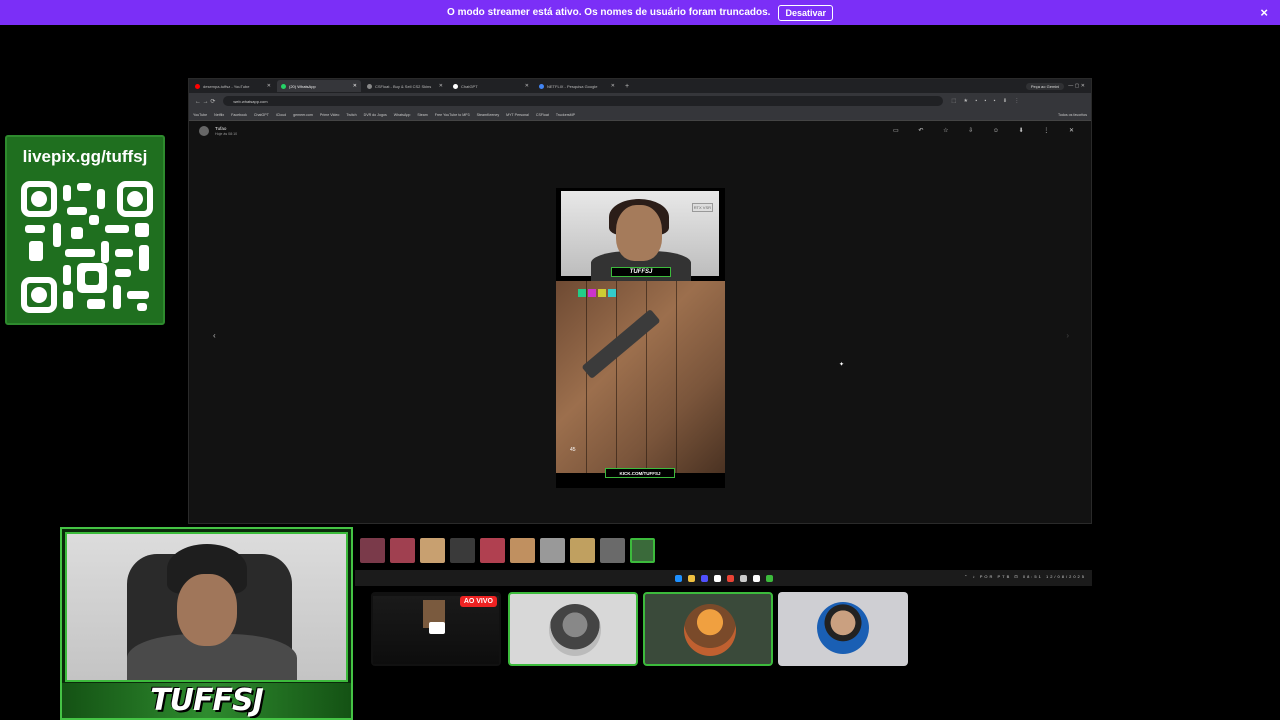 The height and width of the screenshot is (720, 1280). What do you see at coordinates (704, 578) in the screenshot?
I see `discord-icon` at bounding box center [704, 578].